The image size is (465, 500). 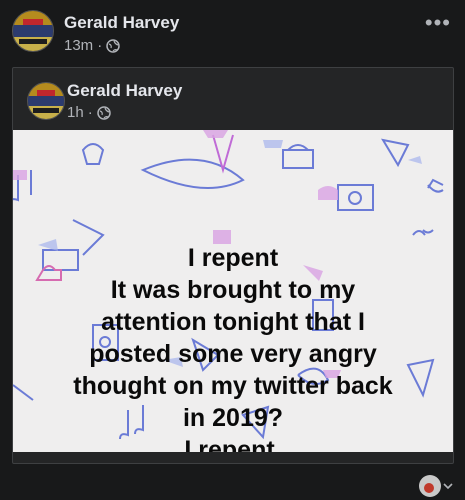 I want to click on shared-post-meta: 1h ·, so click(x=89, y=112).